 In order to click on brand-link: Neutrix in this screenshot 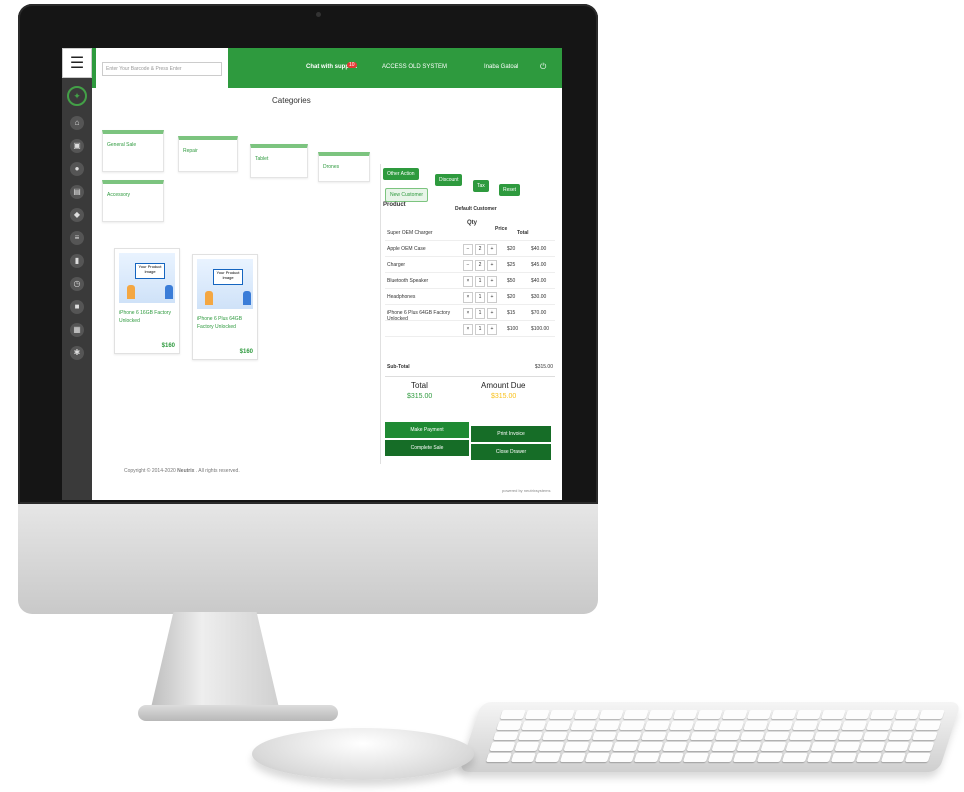, I will do `click(185, 471)`.